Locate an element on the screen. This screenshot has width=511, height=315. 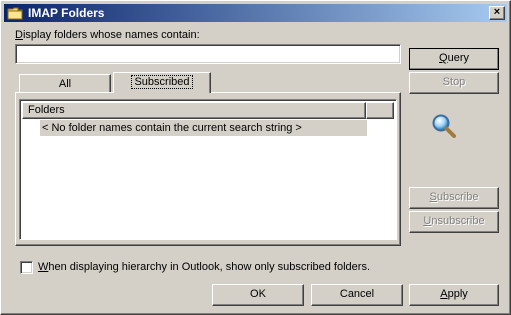
cancel-button: Cancel is located at coordinates (357, 295).